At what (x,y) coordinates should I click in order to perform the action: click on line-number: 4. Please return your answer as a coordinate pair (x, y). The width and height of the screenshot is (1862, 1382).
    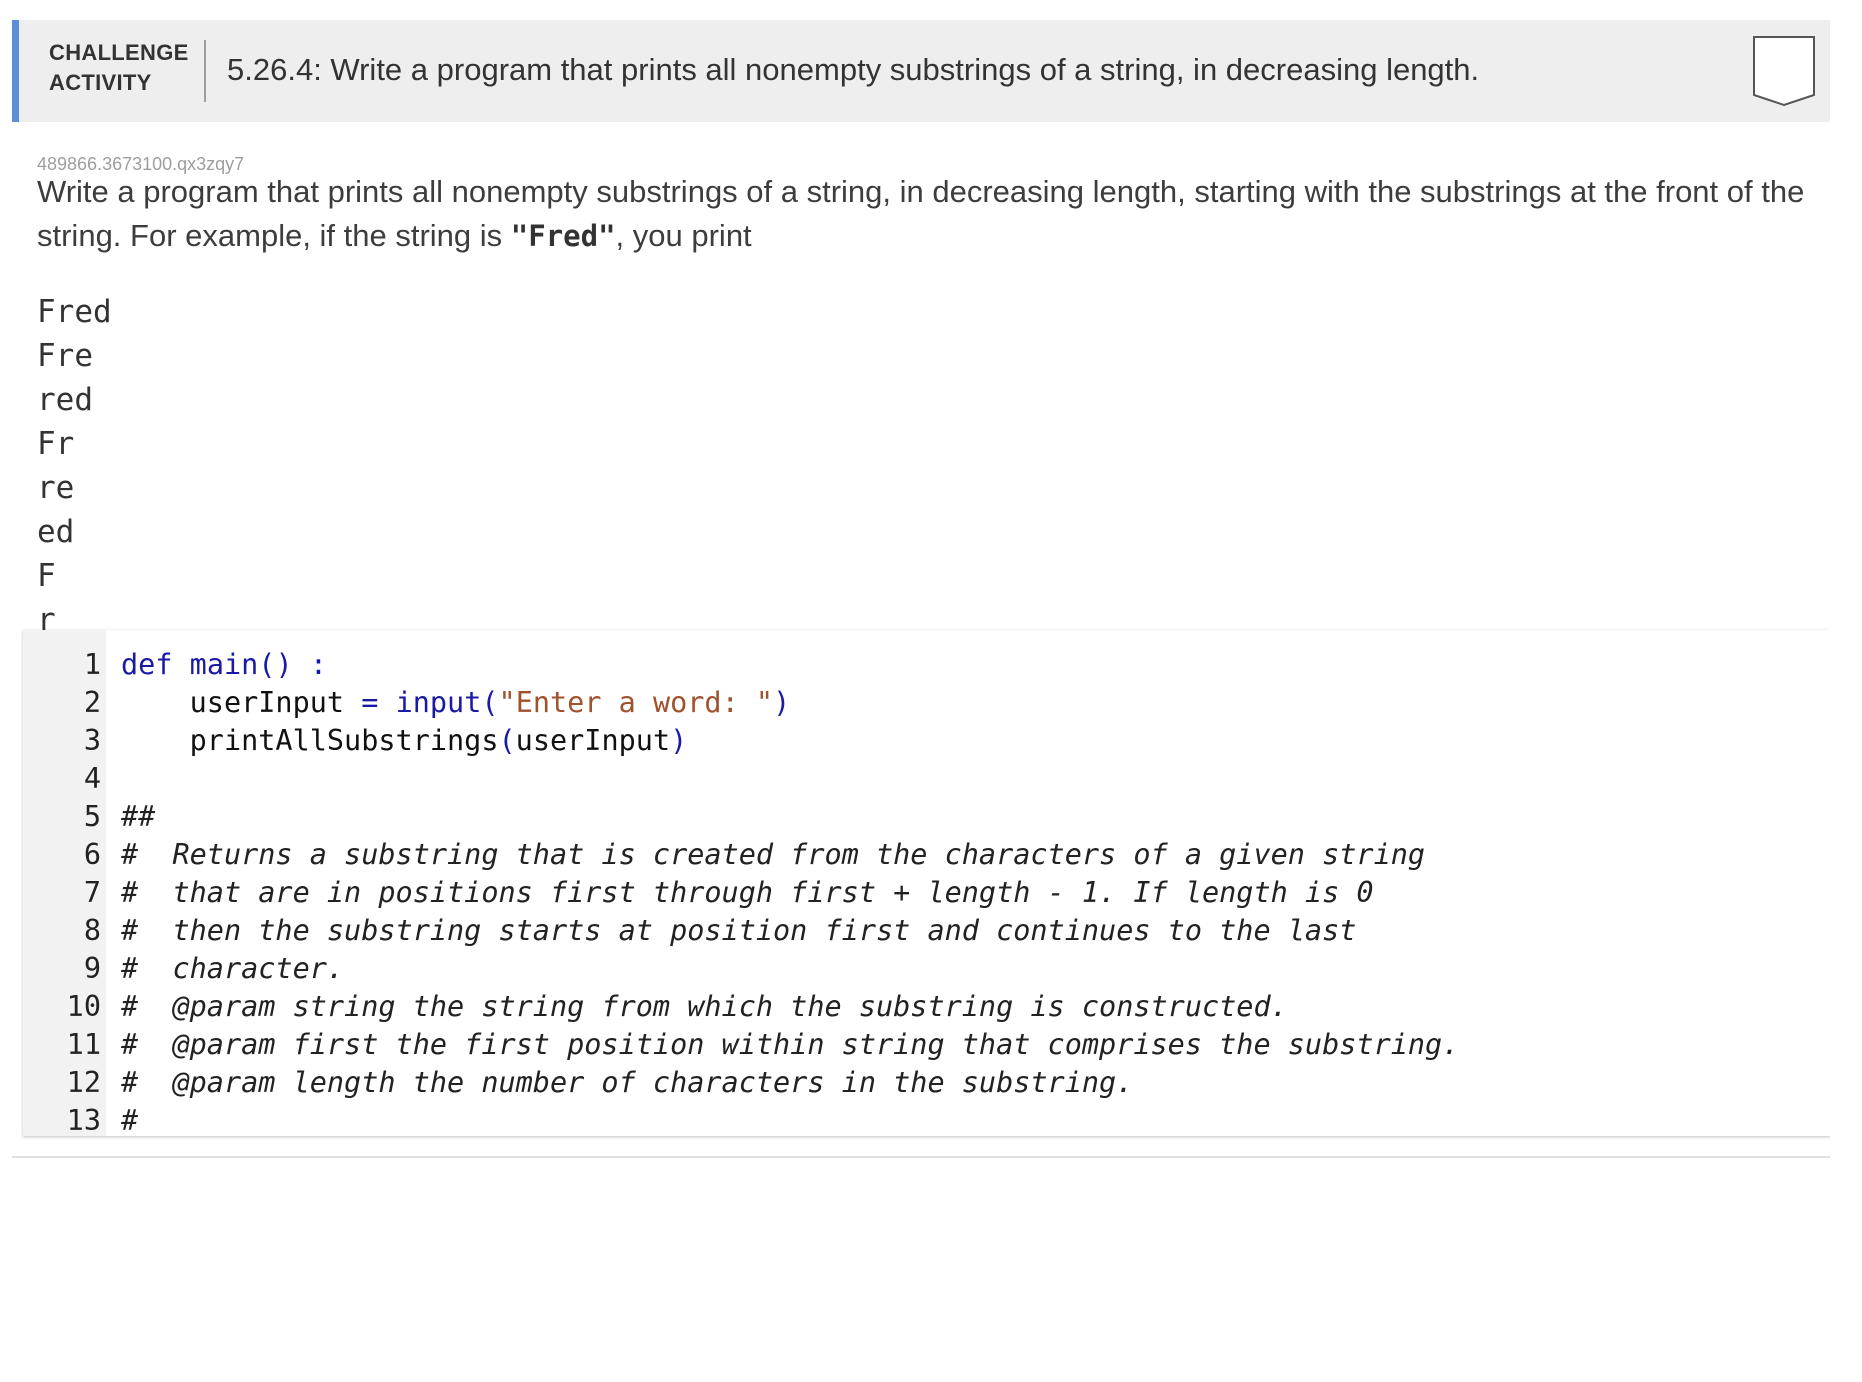
    Looking at the image, I should click on (92, 778).